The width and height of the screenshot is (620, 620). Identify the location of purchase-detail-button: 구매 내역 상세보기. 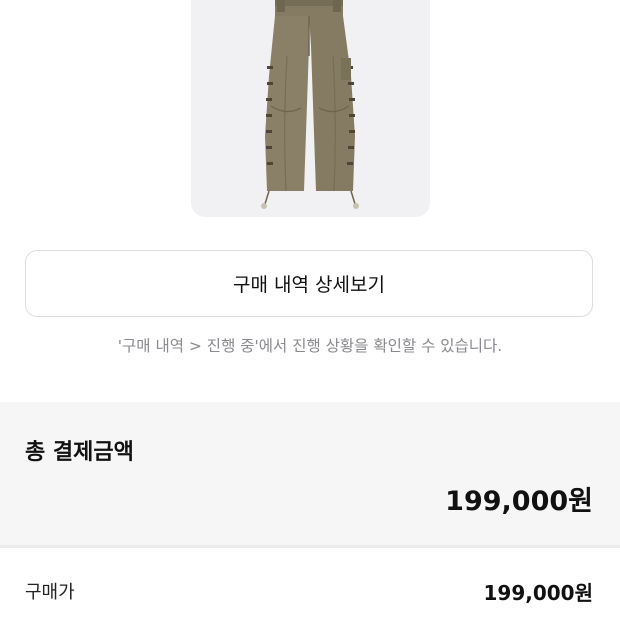
(309, 283).